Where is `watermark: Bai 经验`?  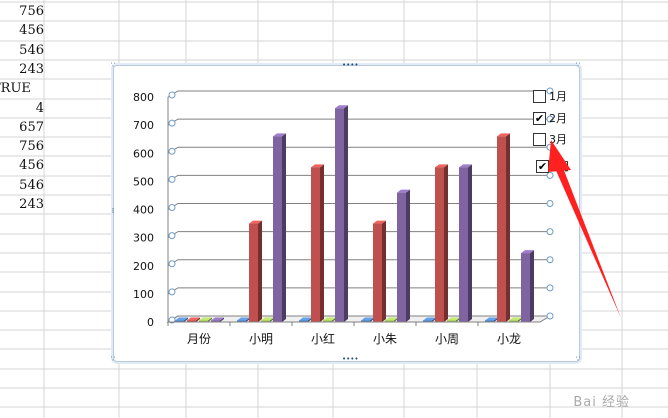
watermark: Bai 经验 is located at coordinates (601, 402).